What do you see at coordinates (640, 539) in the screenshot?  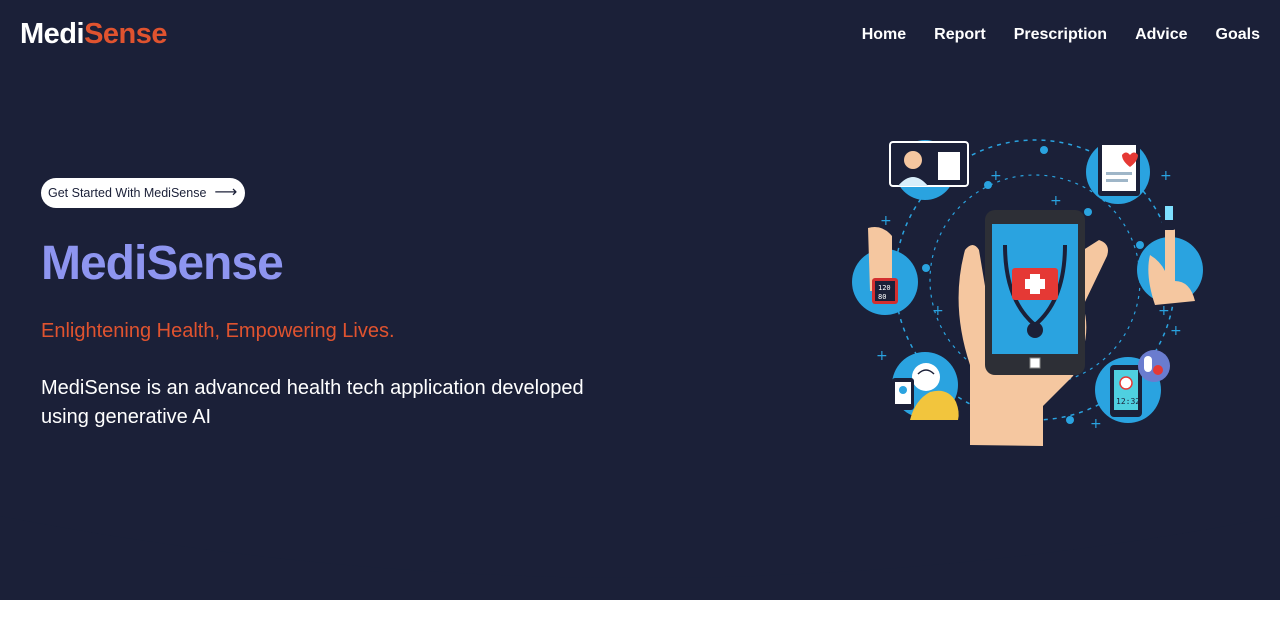 I see `hero-curve` at bounding box center [640, 539].